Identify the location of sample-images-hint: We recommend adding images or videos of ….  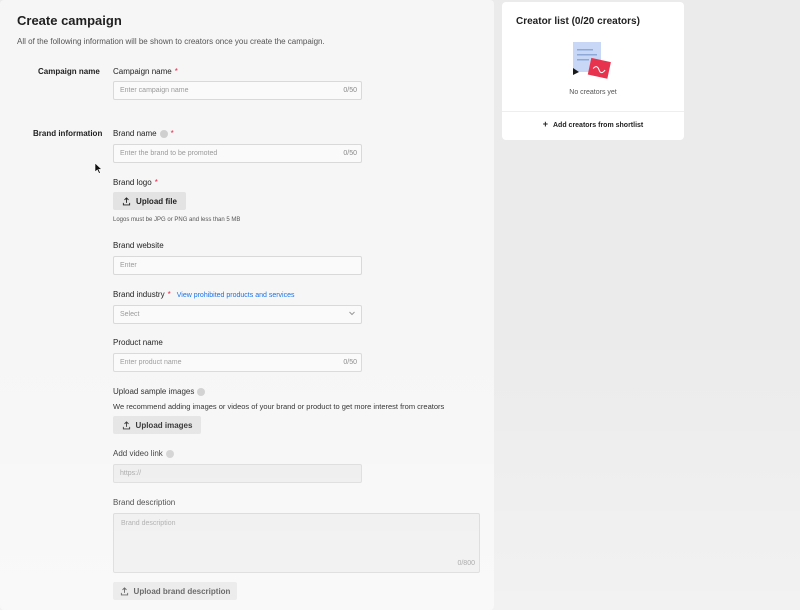
(279, 406).